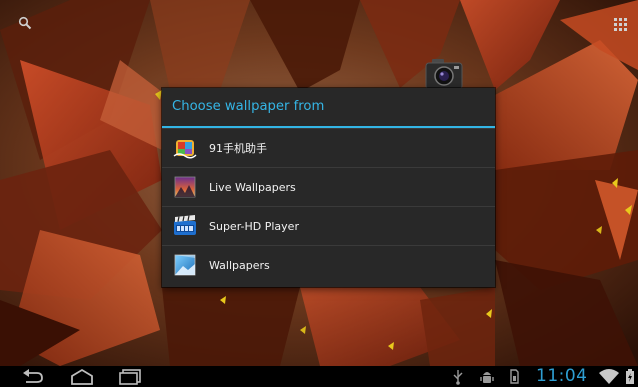  Describe the element at coordinates (328, 147) in the screenshot. I see `list-item-91-assistant: 91手机助手` at that location.